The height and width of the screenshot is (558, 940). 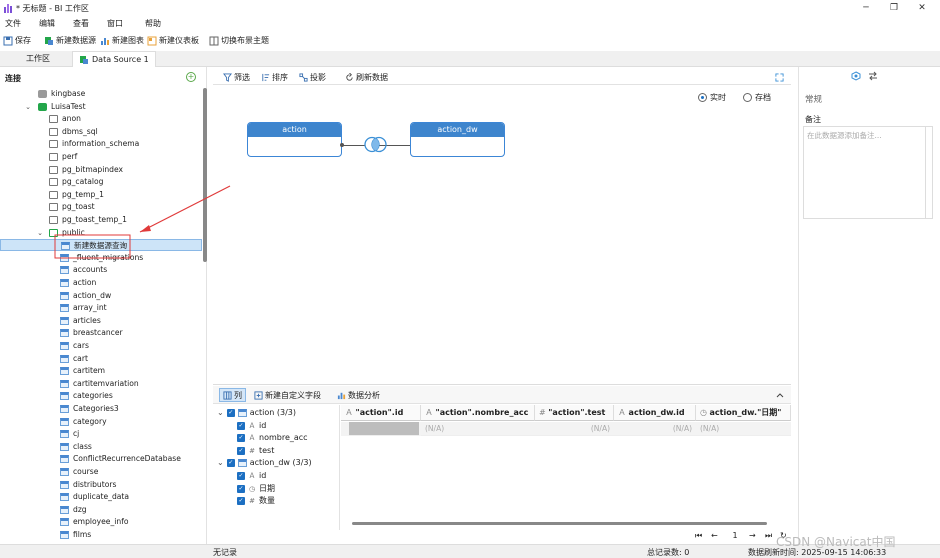 I want to click on tree-item: pg_temp_1, so click(x=101, y=195).